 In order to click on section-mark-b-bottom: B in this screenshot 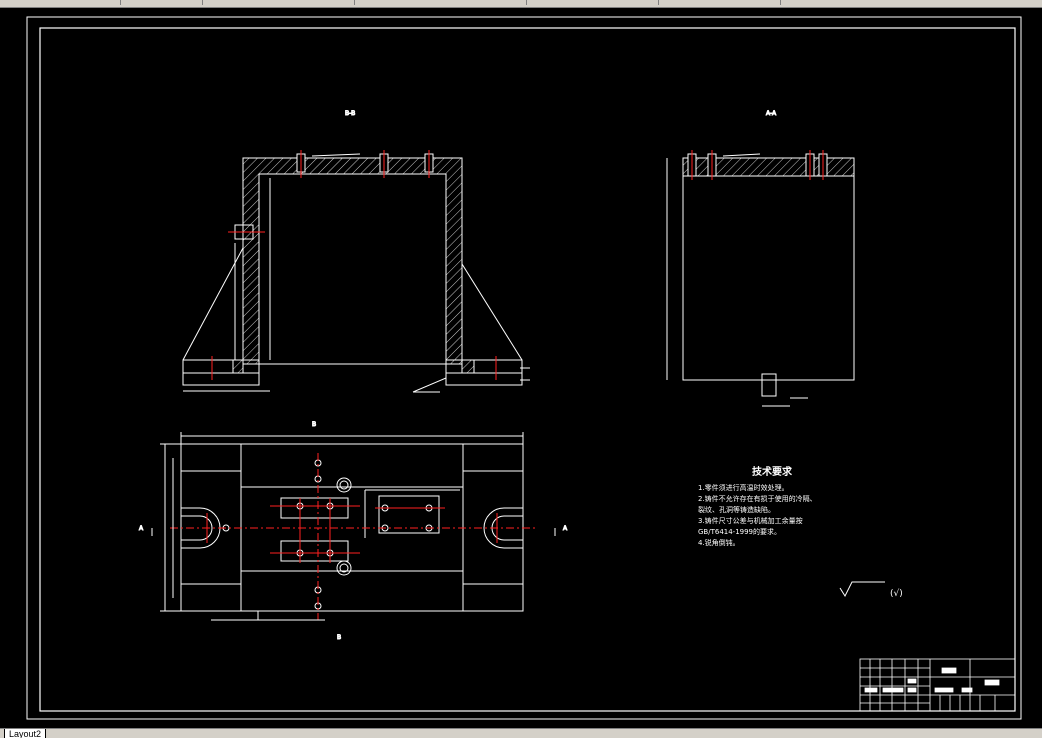, I will do `click(339, 637)`.